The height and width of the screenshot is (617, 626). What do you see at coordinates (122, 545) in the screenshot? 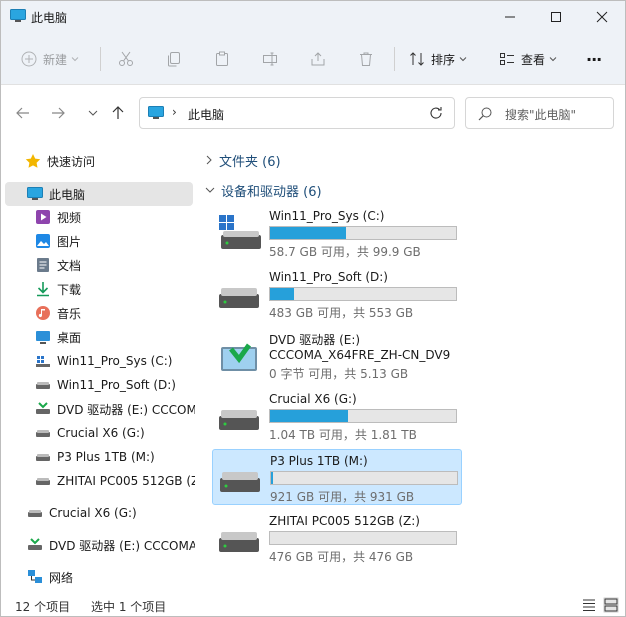
I see `sidebar-label: DVD 驱动器 (E:) CCCOMA_X64FRE_ZH-CN_DV9` at bounding box center [122, 545].